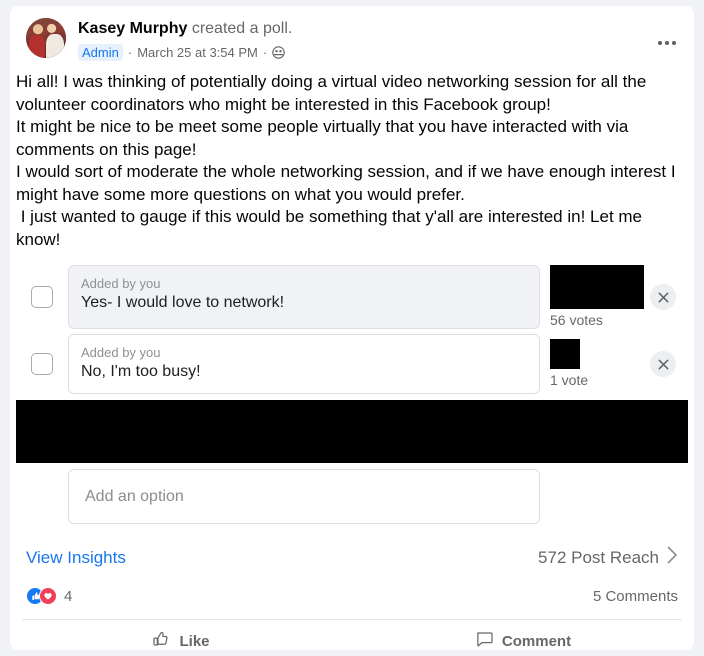 The width and height of the screenshot is (704, 656). I want to click on poll-option-votes-cell: 1 vote, so click(614, 364).